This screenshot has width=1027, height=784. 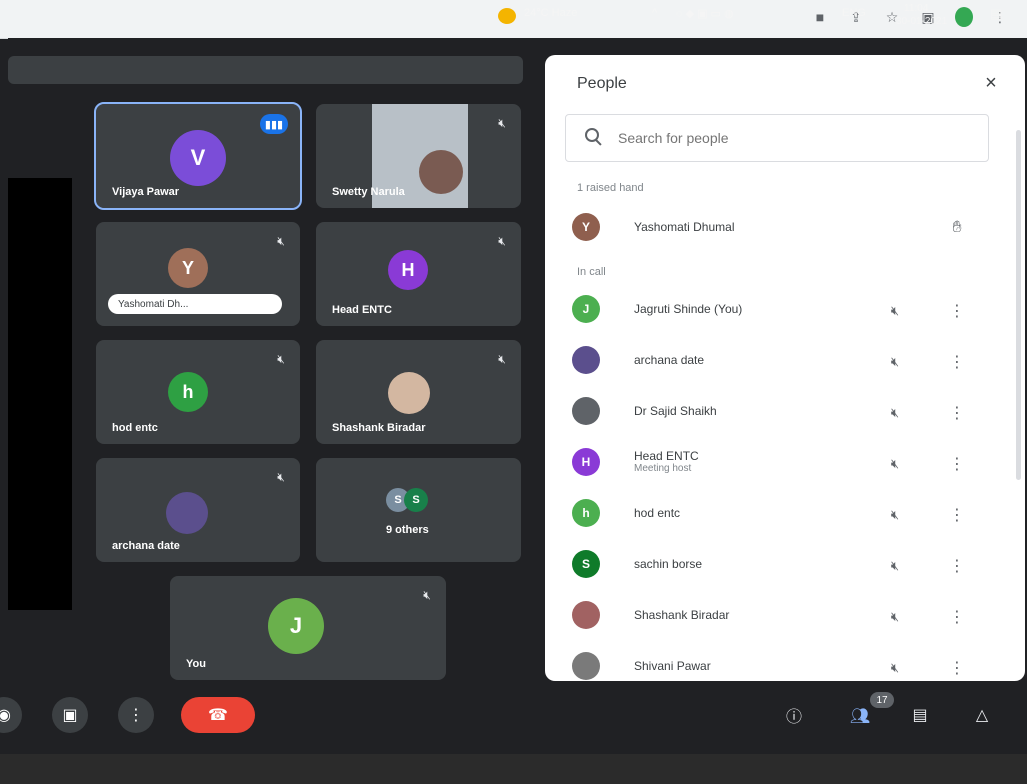 What do you see at coordinates (70, 715) in the screenshot?
I see `present-button: ▣` at bounding box center [70, 715].